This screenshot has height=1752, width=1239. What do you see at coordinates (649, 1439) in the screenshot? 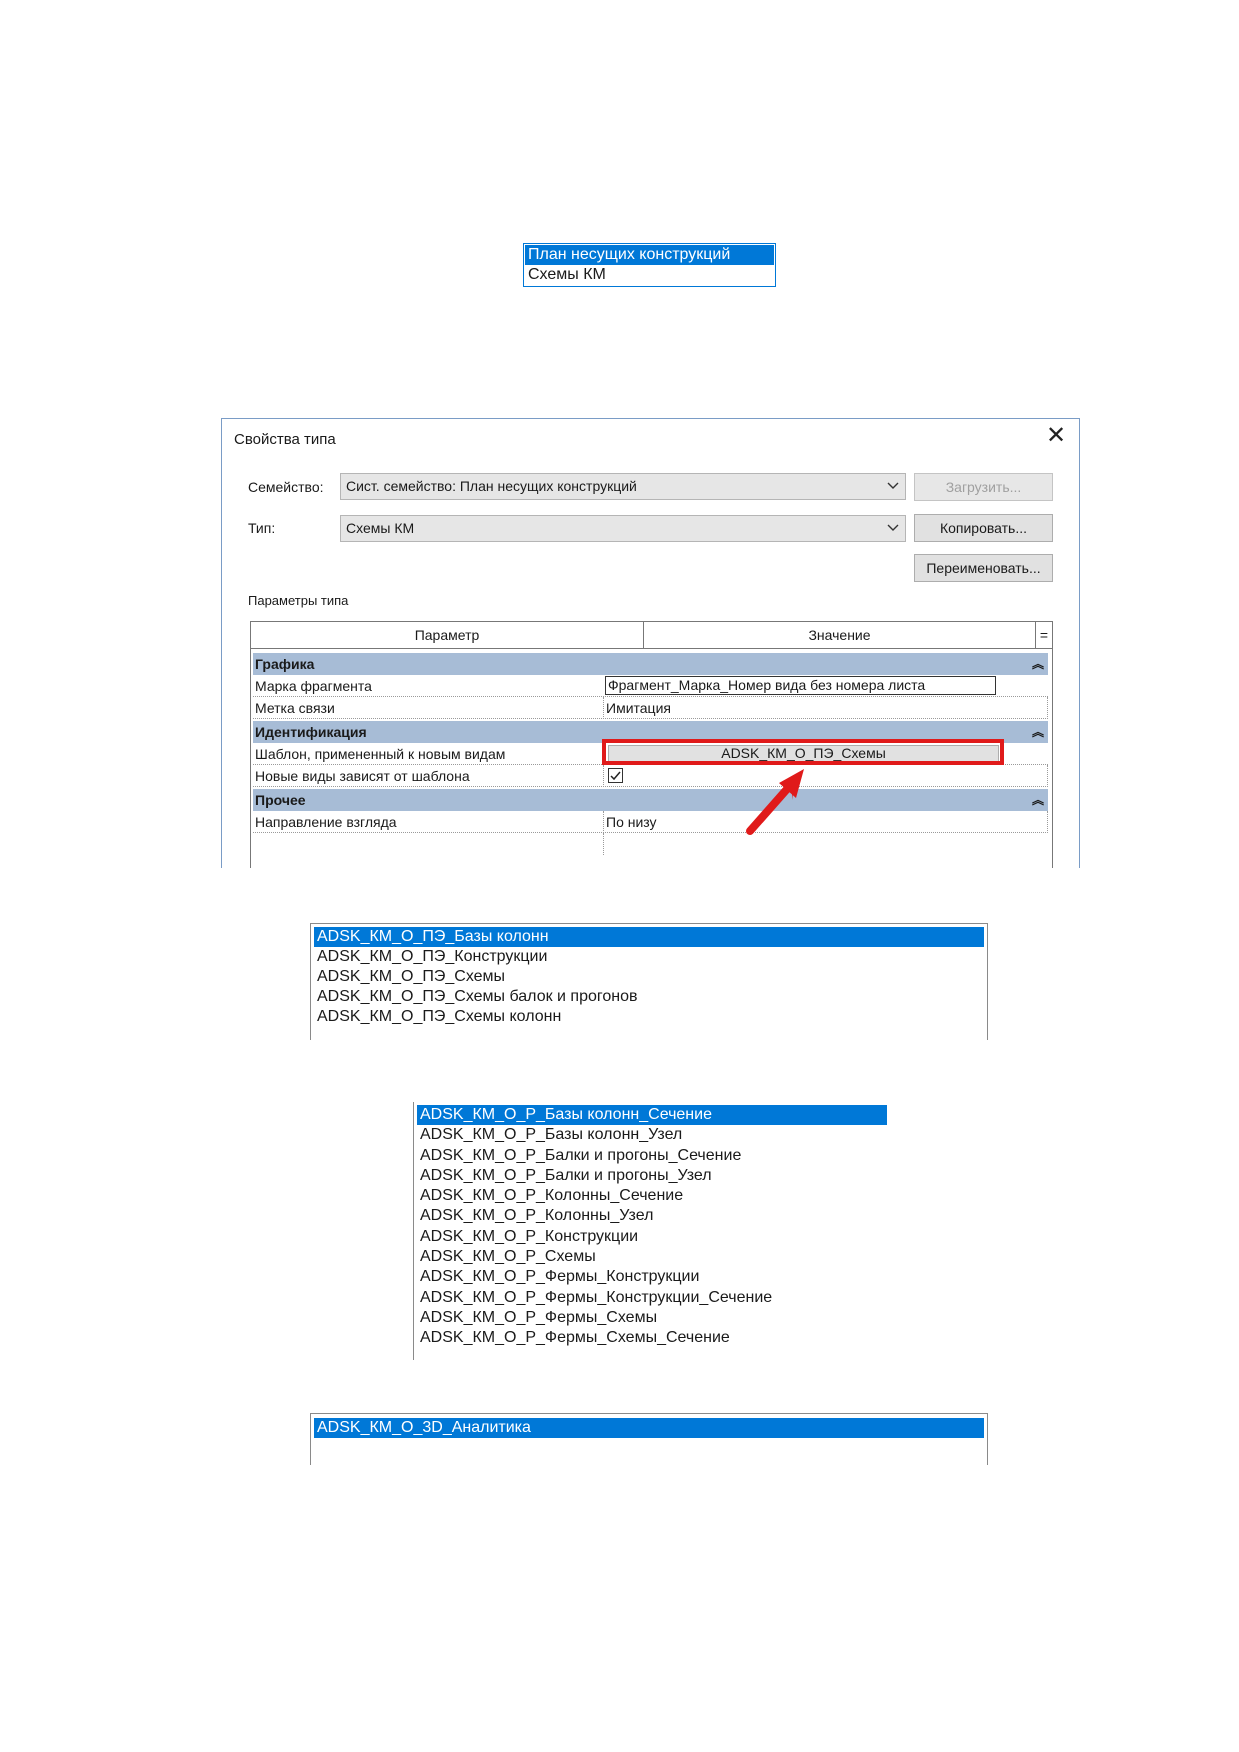
I see `templates-3d-listbox: ADSK_КМ_О_3D_Аналитика` at bounding box center [649, 1439].